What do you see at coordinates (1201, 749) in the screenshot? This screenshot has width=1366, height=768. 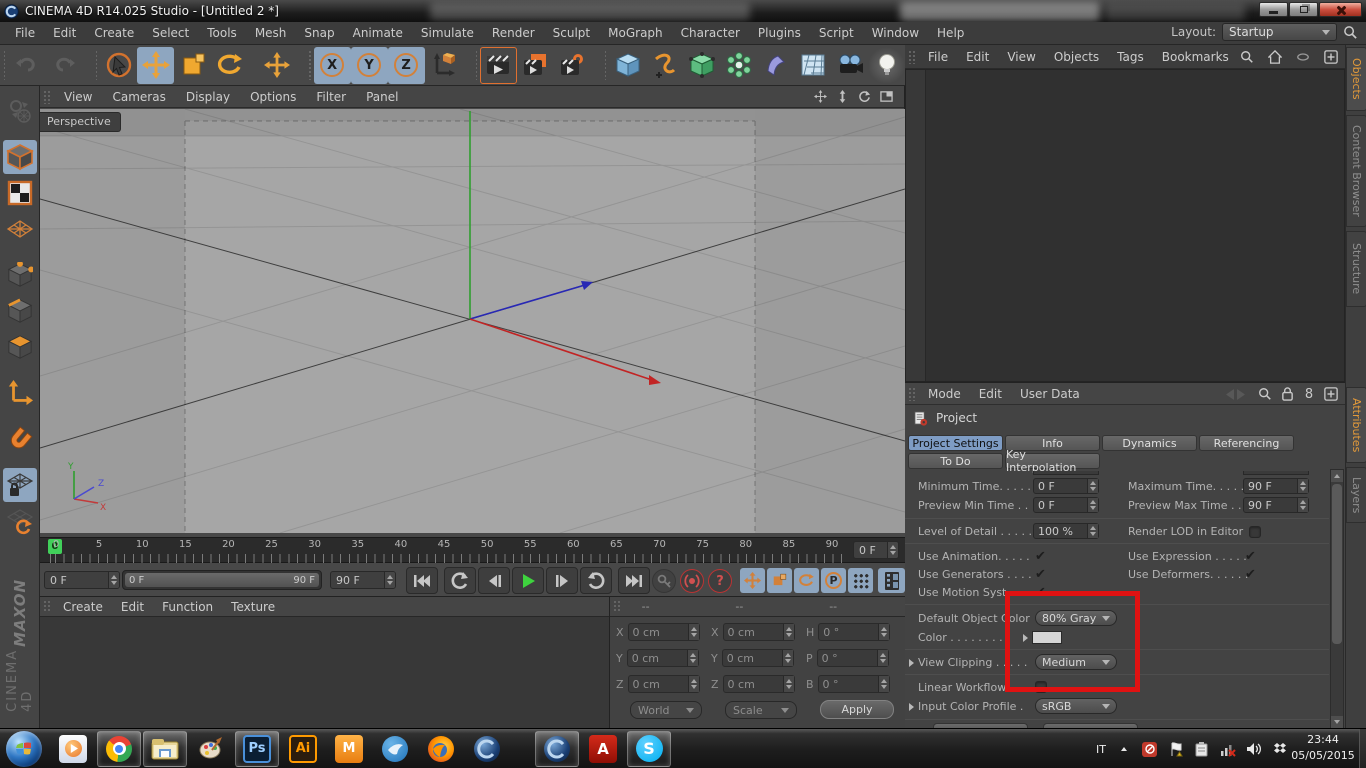 I see `clipboard-tray-icon` at bounding box center [1201, 749].